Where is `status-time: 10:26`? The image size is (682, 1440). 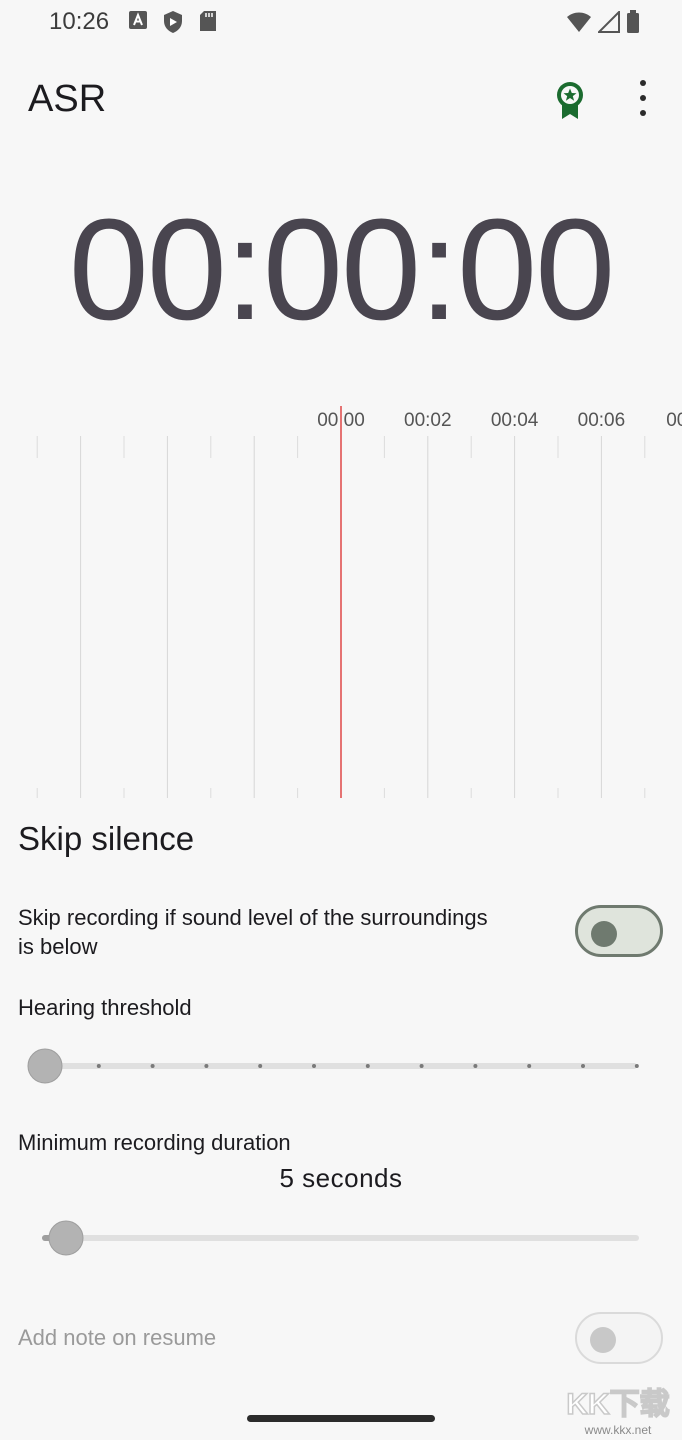 status-time: 10:26 is located at coordinates (79, 21).